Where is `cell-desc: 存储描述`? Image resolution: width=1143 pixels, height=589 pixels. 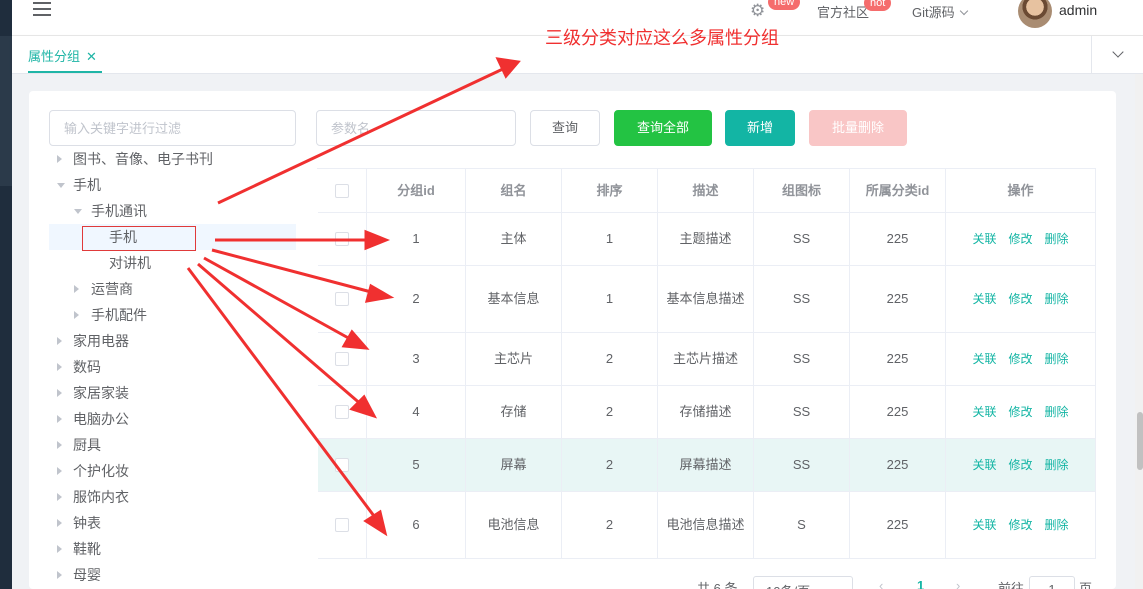
cell-desc: 存储描述 is located at coordinates (706, 412).